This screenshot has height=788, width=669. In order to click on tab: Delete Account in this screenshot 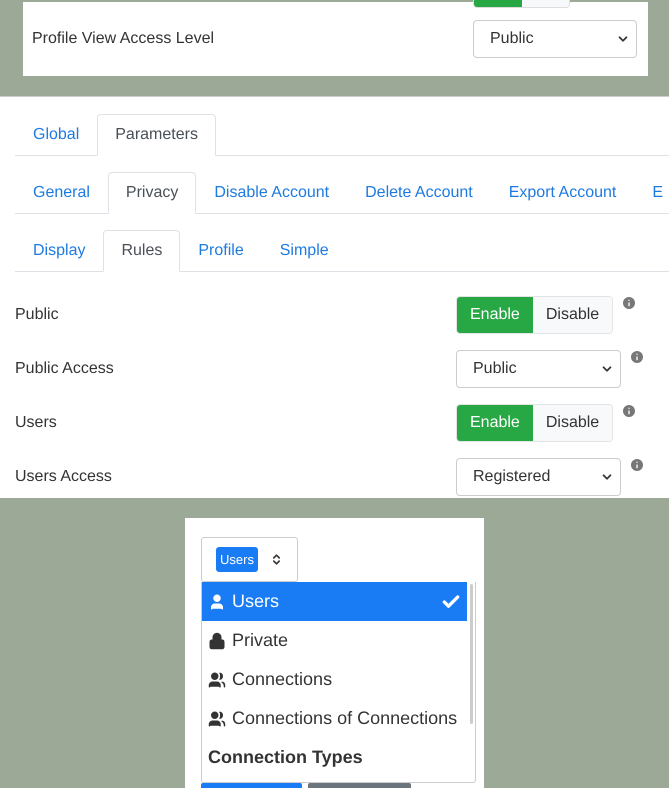, I will do `click(419, 193)`.